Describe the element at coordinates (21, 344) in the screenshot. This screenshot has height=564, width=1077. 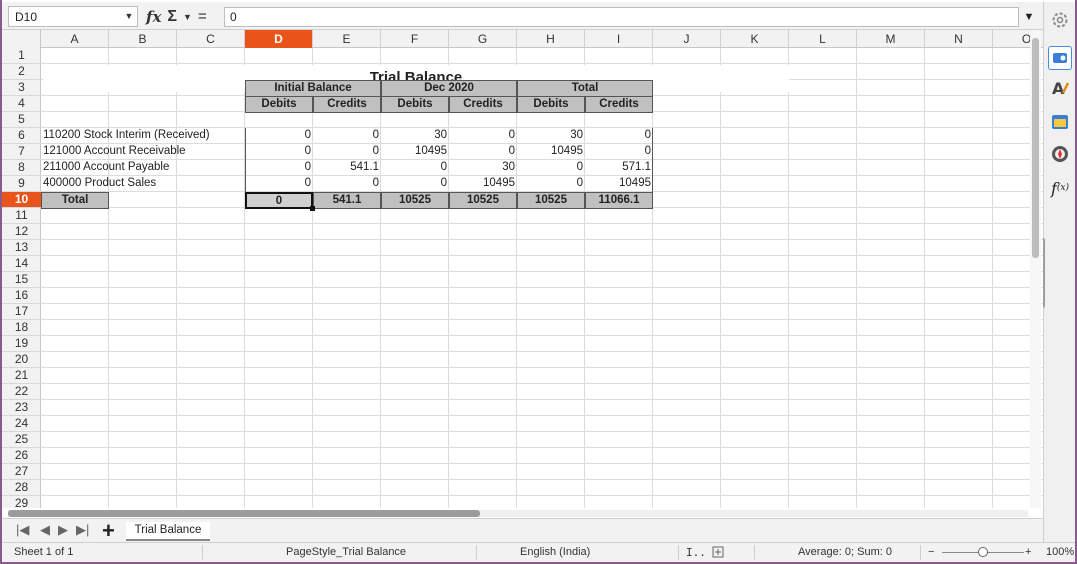
I see `row-header-19: 19` at that location.